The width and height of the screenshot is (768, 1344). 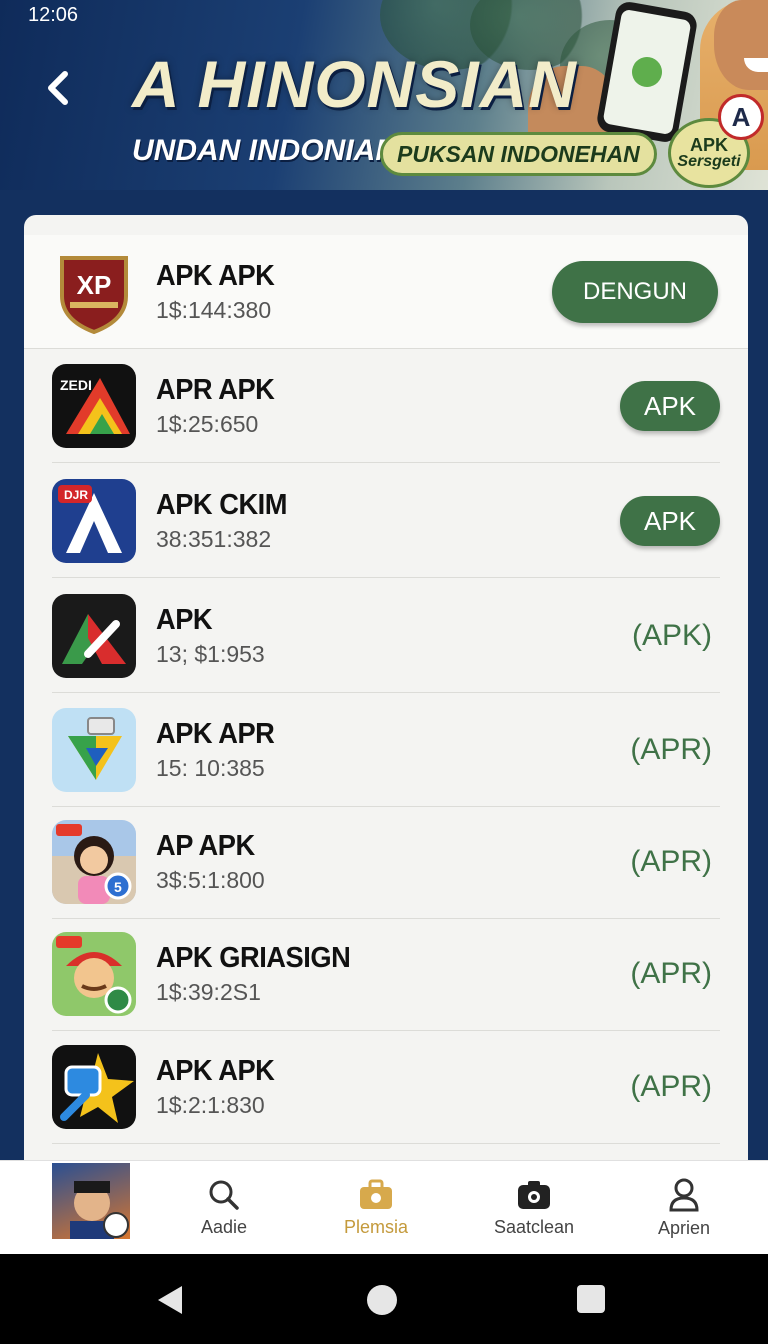 I want to click on badge-line1: APK, so click(x=708, y=145).